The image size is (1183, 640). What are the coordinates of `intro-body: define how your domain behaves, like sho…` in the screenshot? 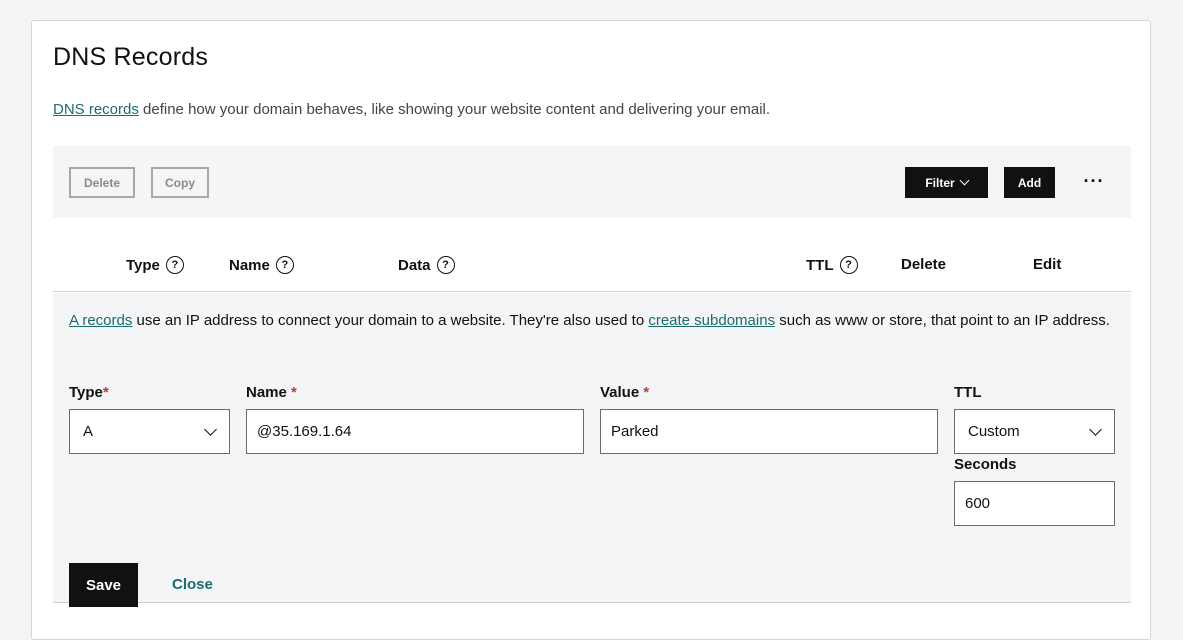 It's located at (454, 109).